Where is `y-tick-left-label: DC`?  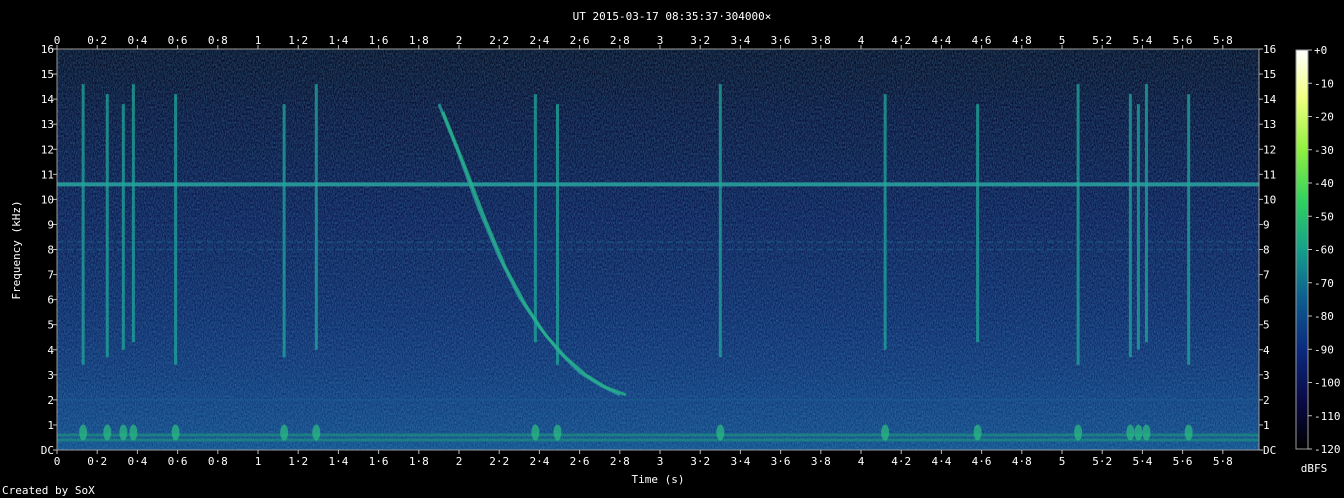
y-tick-left-label: DC is located at coordinates (47, 450).